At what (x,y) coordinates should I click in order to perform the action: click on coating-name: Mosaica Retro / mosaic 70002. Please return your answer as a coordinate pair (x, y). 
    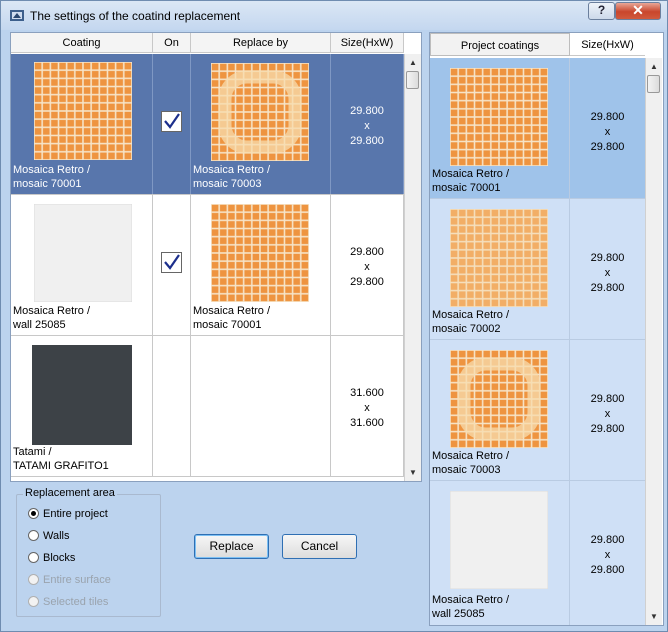
    Looking at the image, I should click on (471, 322).